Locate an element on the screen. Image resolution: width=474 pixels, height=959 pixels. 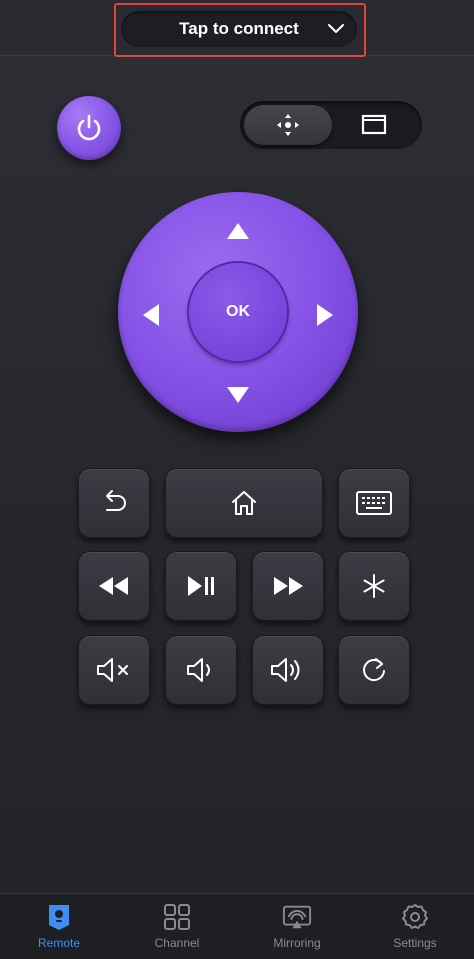
volume-down-button is located at coordinates (201, 670).